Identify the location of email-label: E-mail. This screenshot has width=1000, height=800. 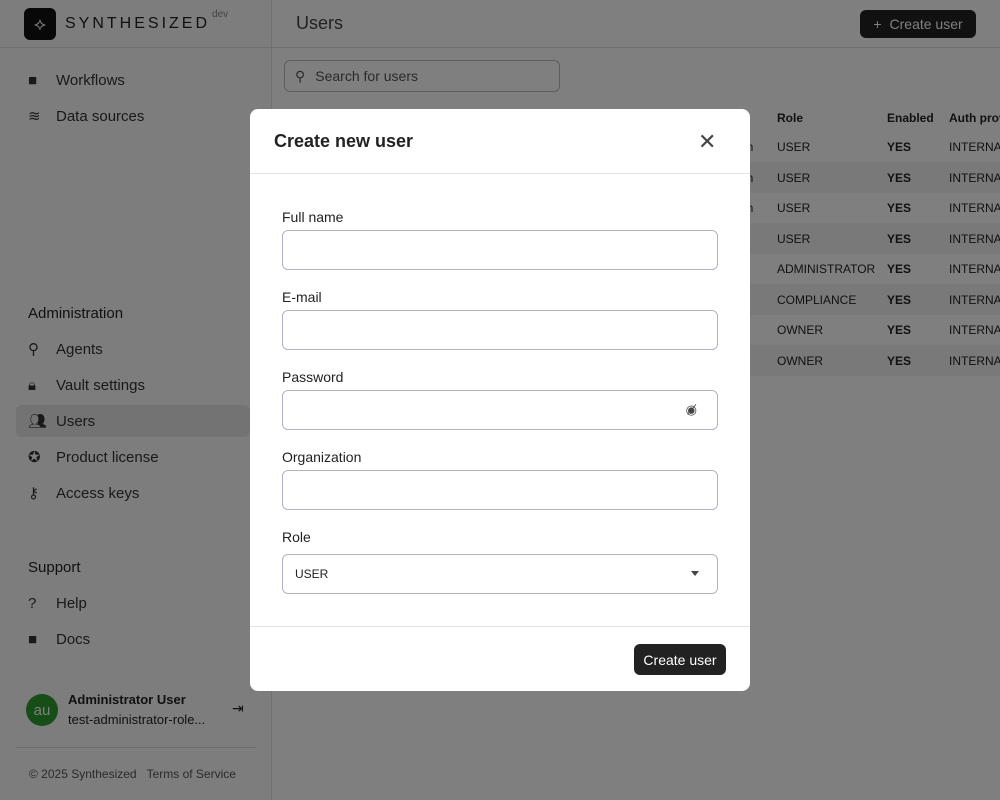
(302, 297).